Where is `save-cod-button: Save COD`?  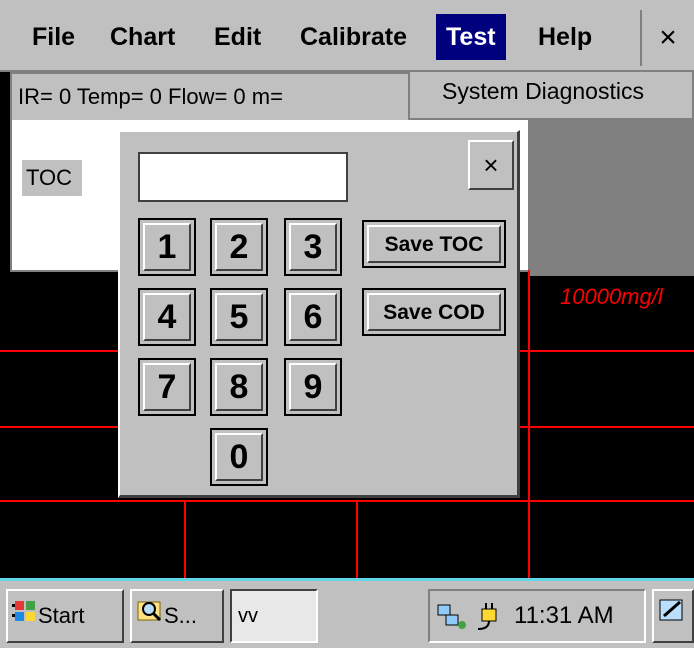
save-cod-button: Save COD is located at coordinates (434, 312).